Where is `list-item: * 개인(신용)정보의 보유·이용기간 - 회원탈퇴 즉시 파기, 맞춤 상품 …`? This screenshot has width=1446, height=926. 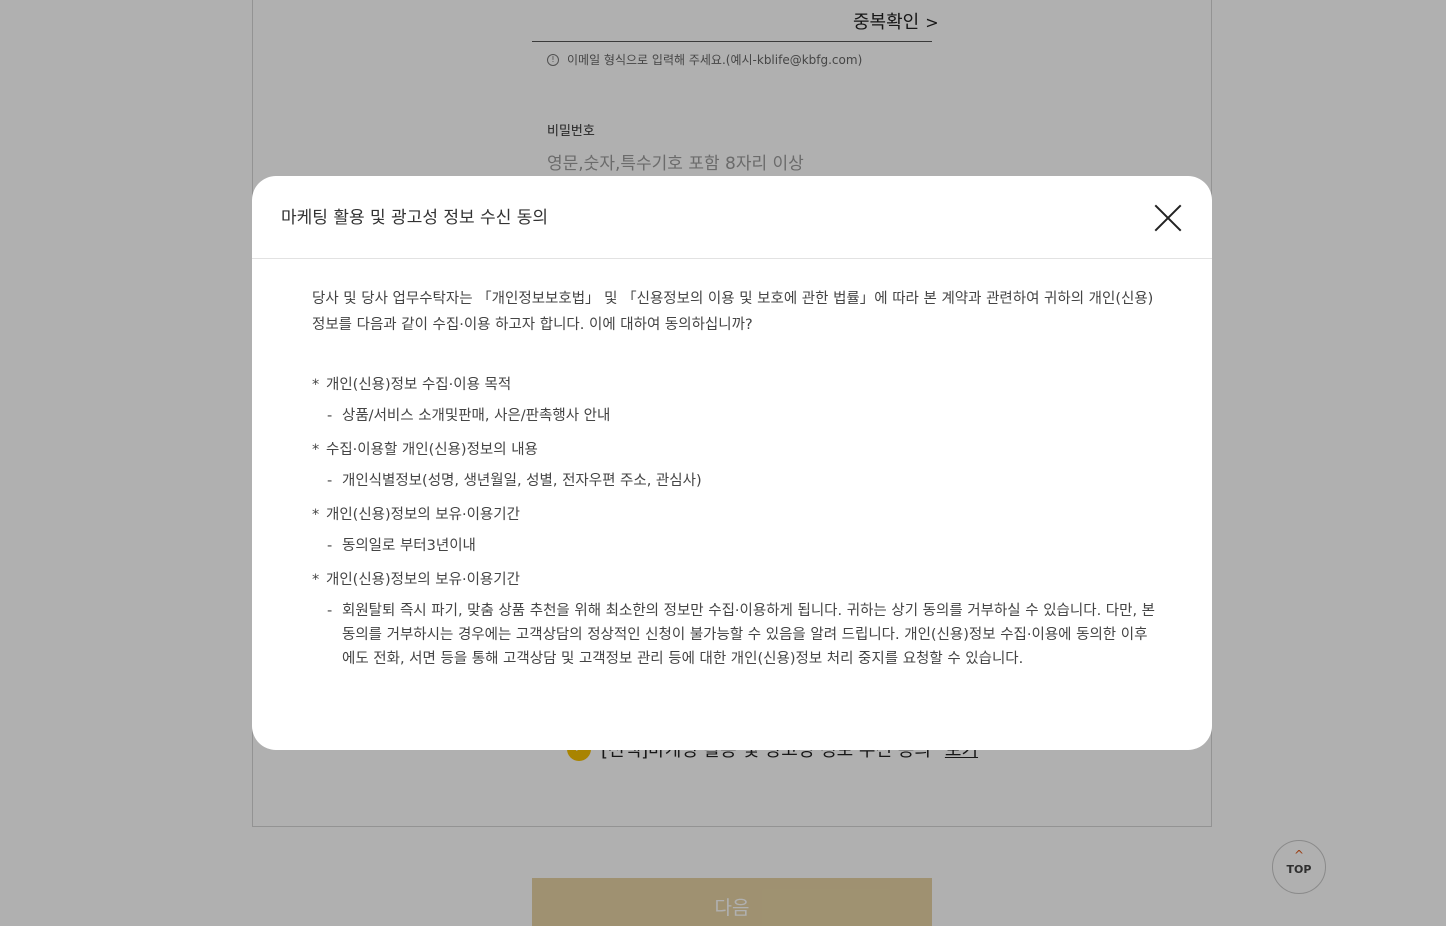
list-item: * 개인(신용)정보의 보유·이용기간 - 회원탈퇴 즉시 파기, 맞춤 상품 … is located at coordinates (734, 620).